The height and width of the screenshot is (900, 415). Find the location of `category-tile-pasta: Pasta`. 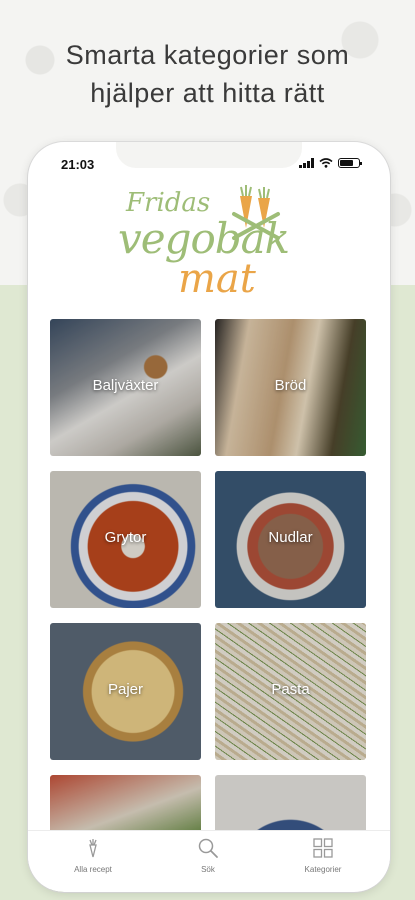

category-tile-pasta: Pasta is located at coordinates (290, 691).